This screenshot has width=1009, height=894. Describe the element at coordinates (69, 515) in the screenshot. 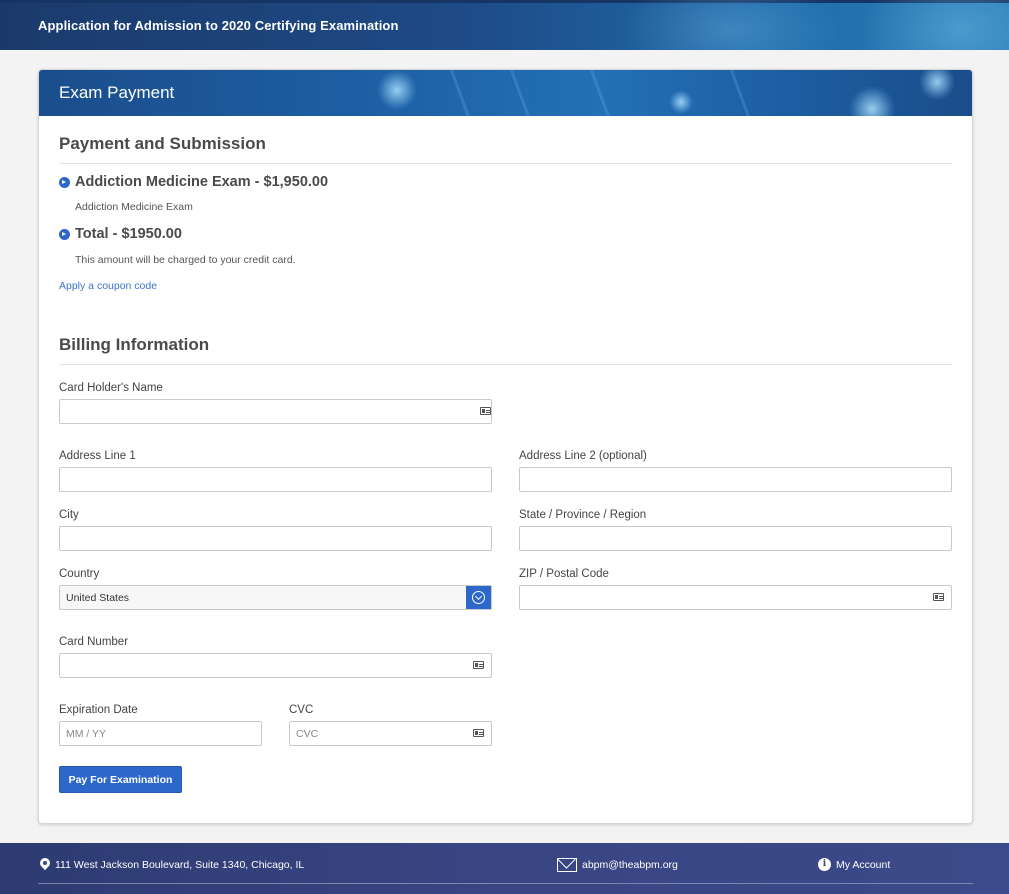

I see `city-label: City` at that location.